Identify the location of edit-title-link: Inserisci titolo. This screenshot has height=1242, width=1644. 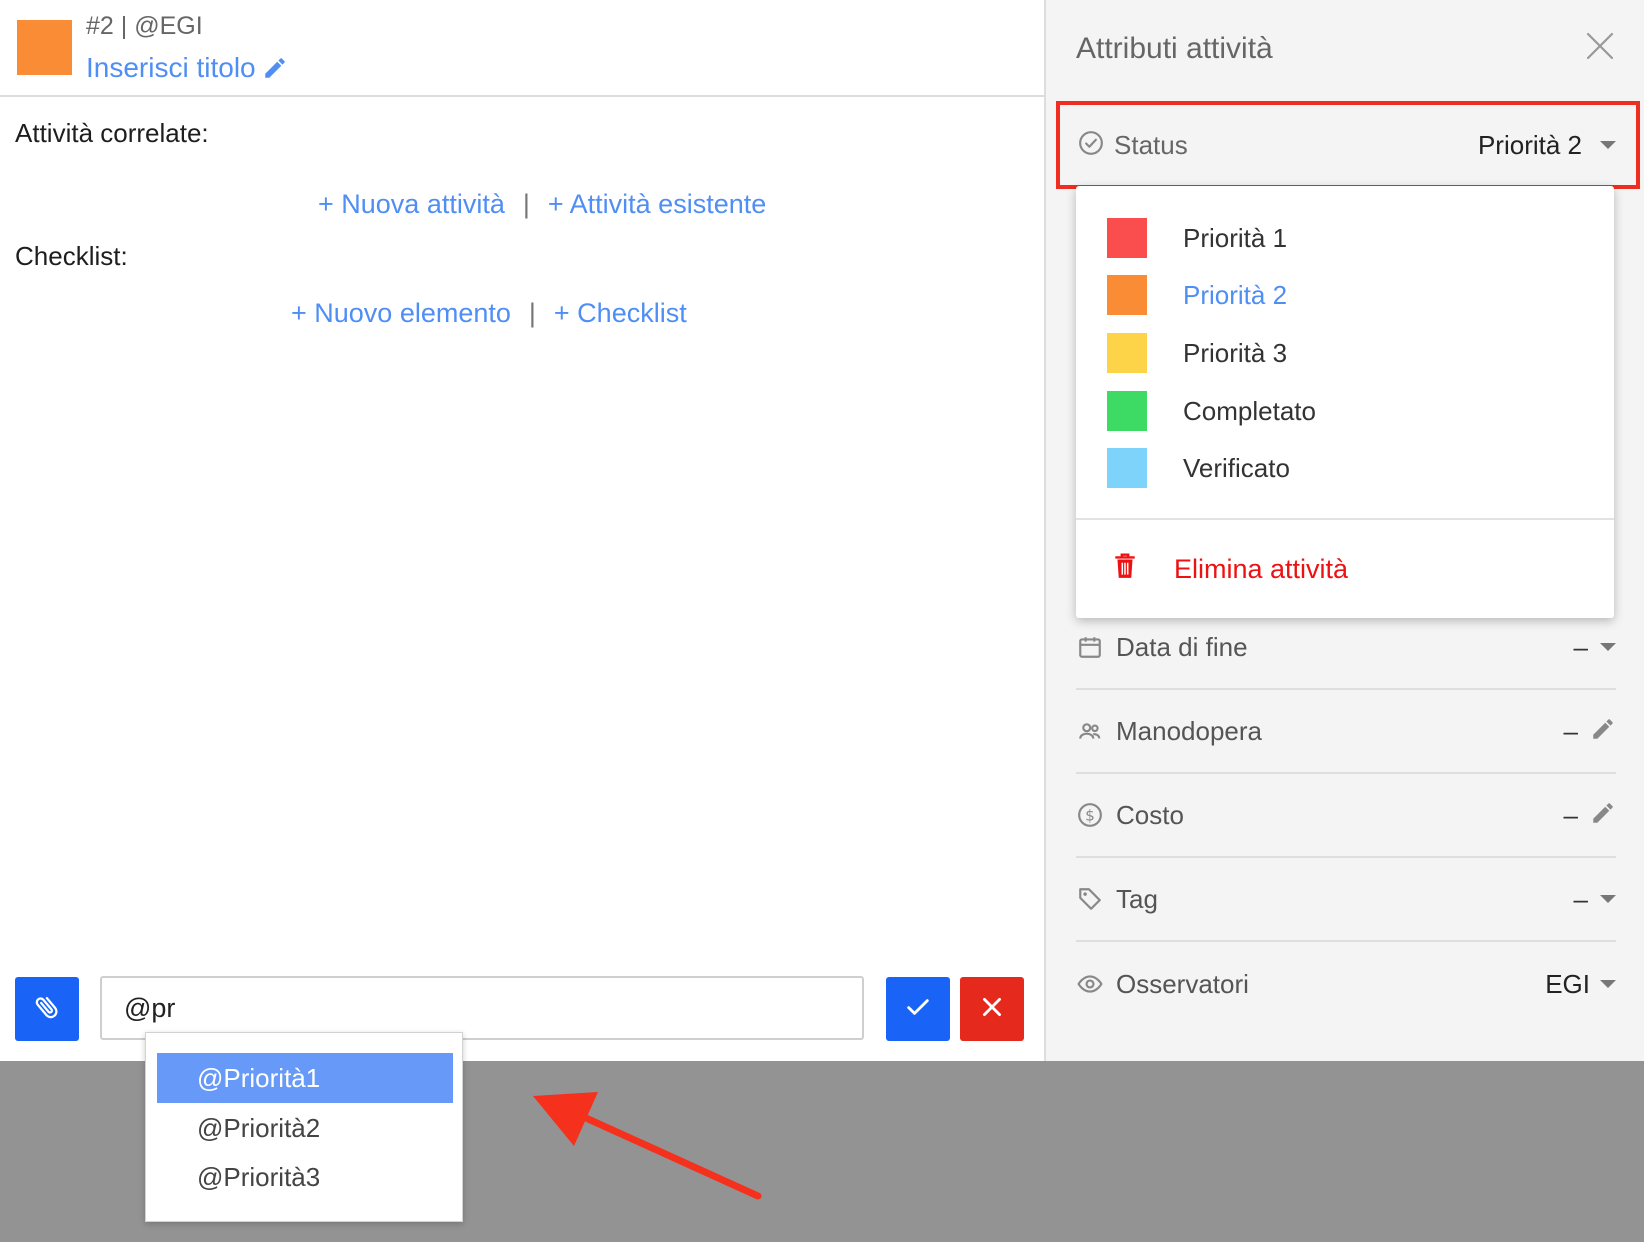
(187, 68).